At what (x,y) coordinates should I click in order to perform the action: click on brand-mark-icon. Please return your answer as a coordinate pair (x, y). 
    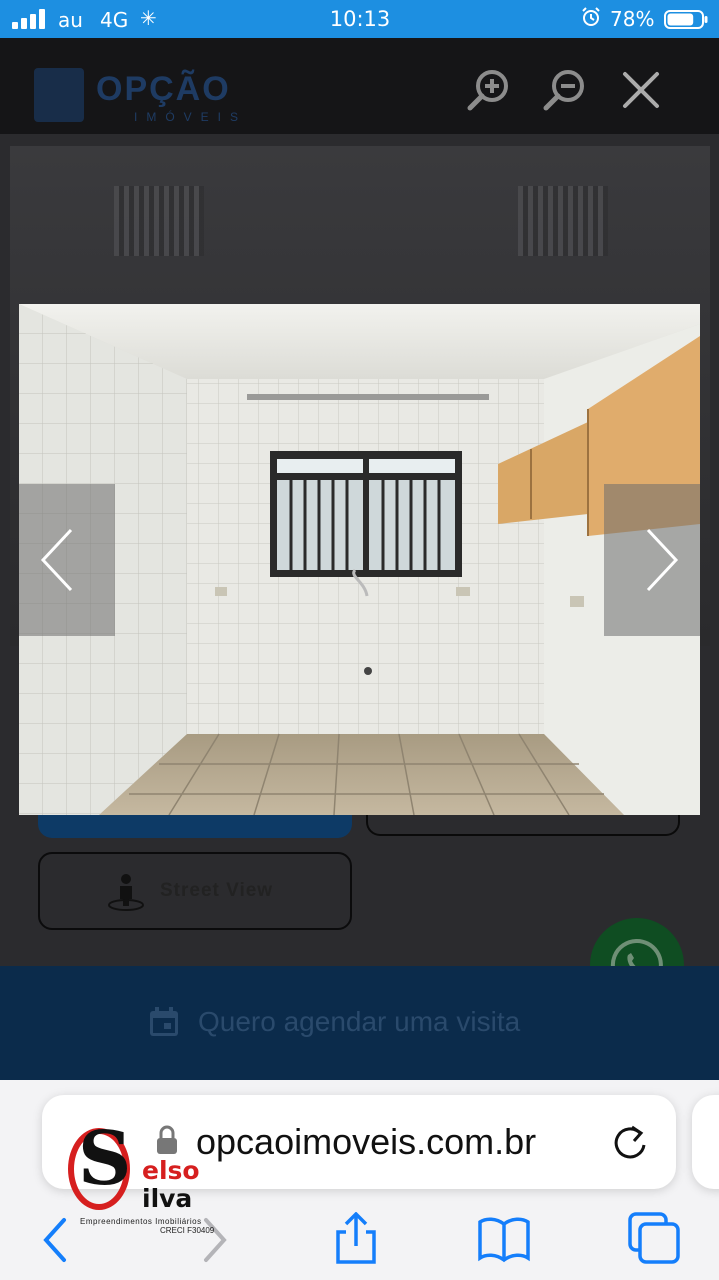
    Looking at the image, I should click on (59, 95).